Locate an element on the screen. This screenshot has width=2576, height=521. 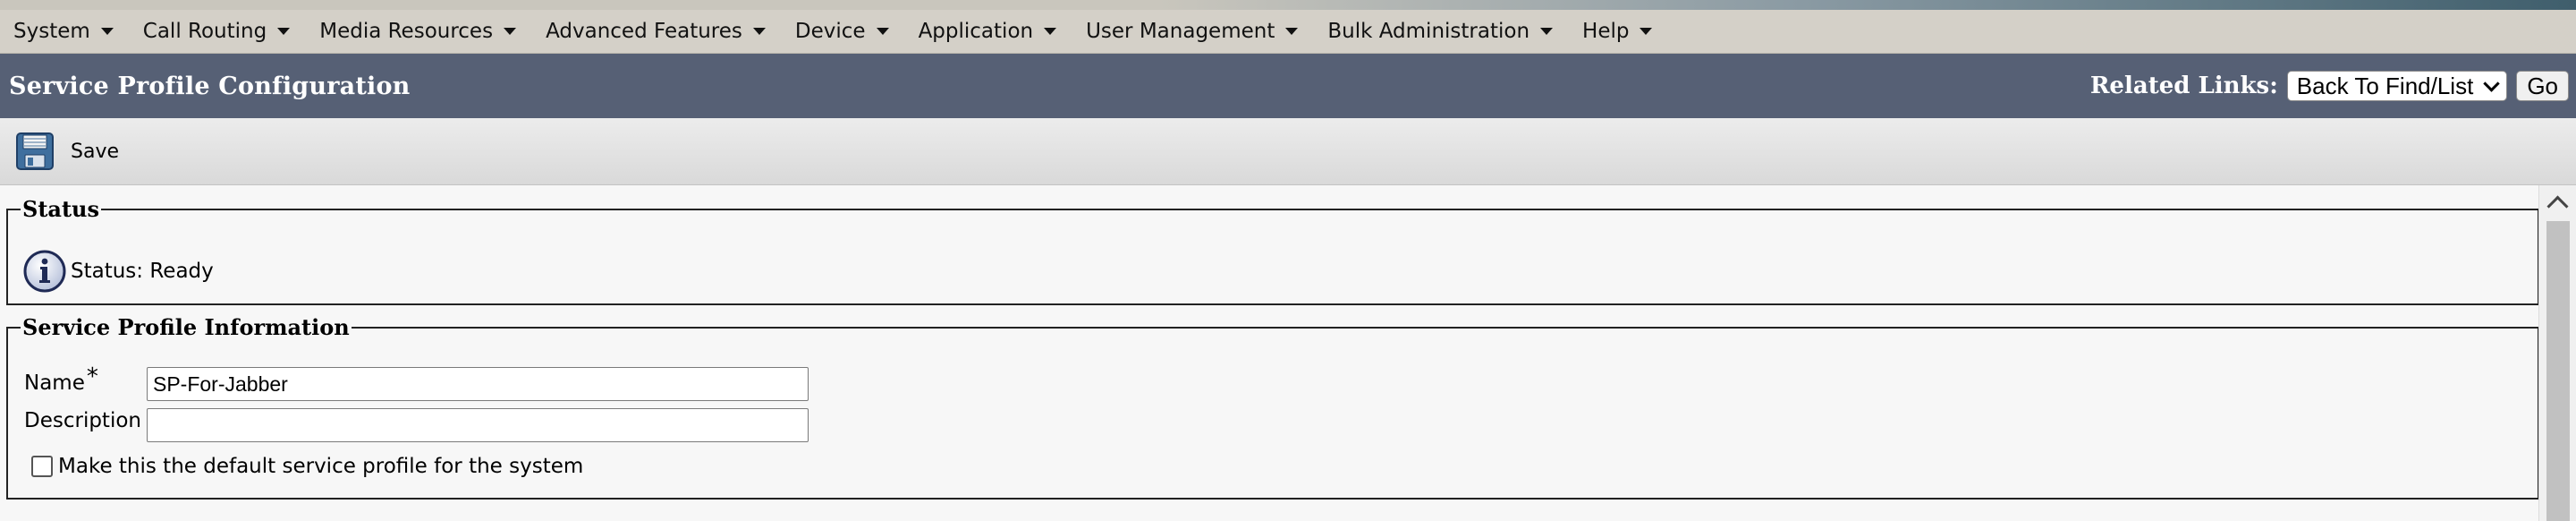
menu-help: Help is located at coordinates (1618, 31).